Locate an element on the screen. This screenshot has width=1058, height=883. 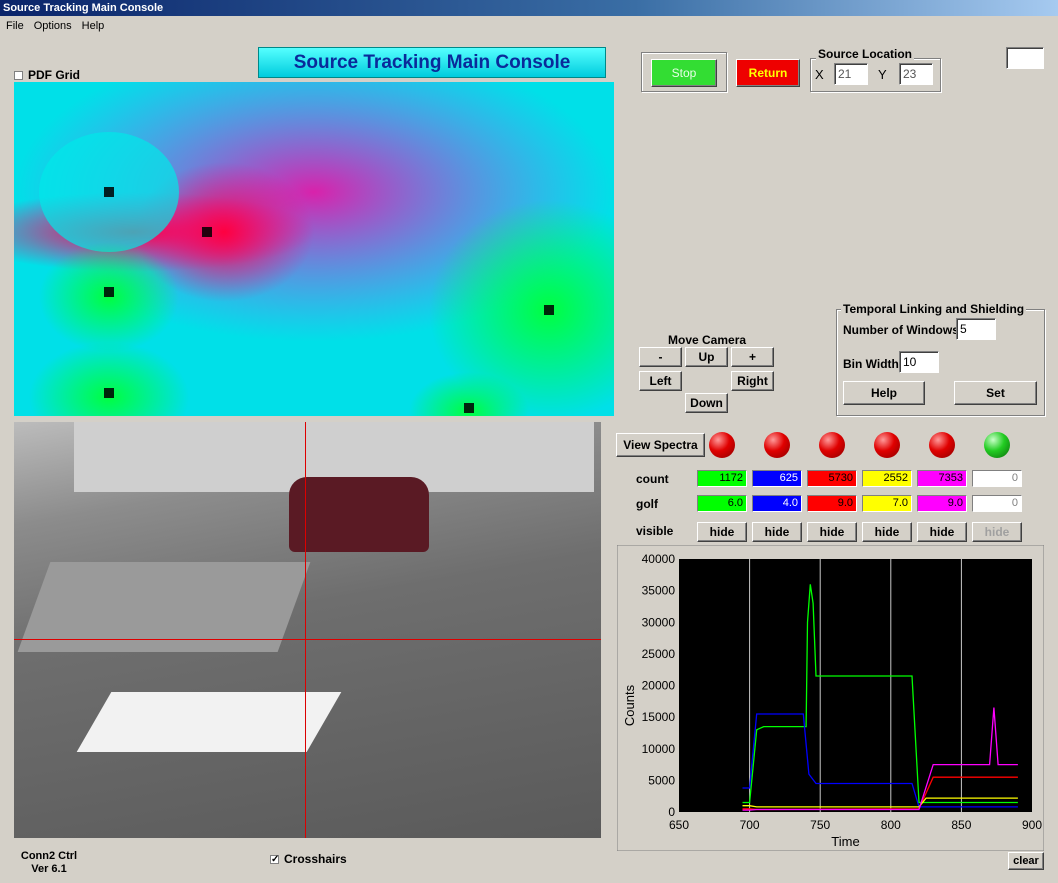
zoom-in-button: + is located at coordinates (752, 357).